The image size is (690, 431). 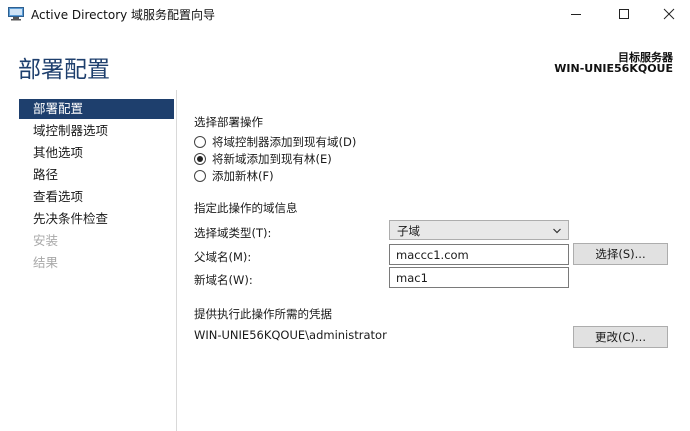 I want to click on minimize-button, so click(x=576, y=14).